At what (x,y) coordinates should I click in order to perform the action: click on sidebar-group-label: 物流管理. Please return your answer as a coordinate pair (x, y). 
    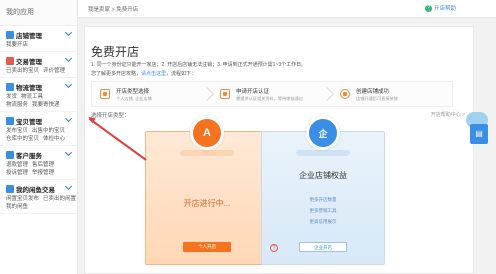
    Looking at the image, I should click on (29, 88).